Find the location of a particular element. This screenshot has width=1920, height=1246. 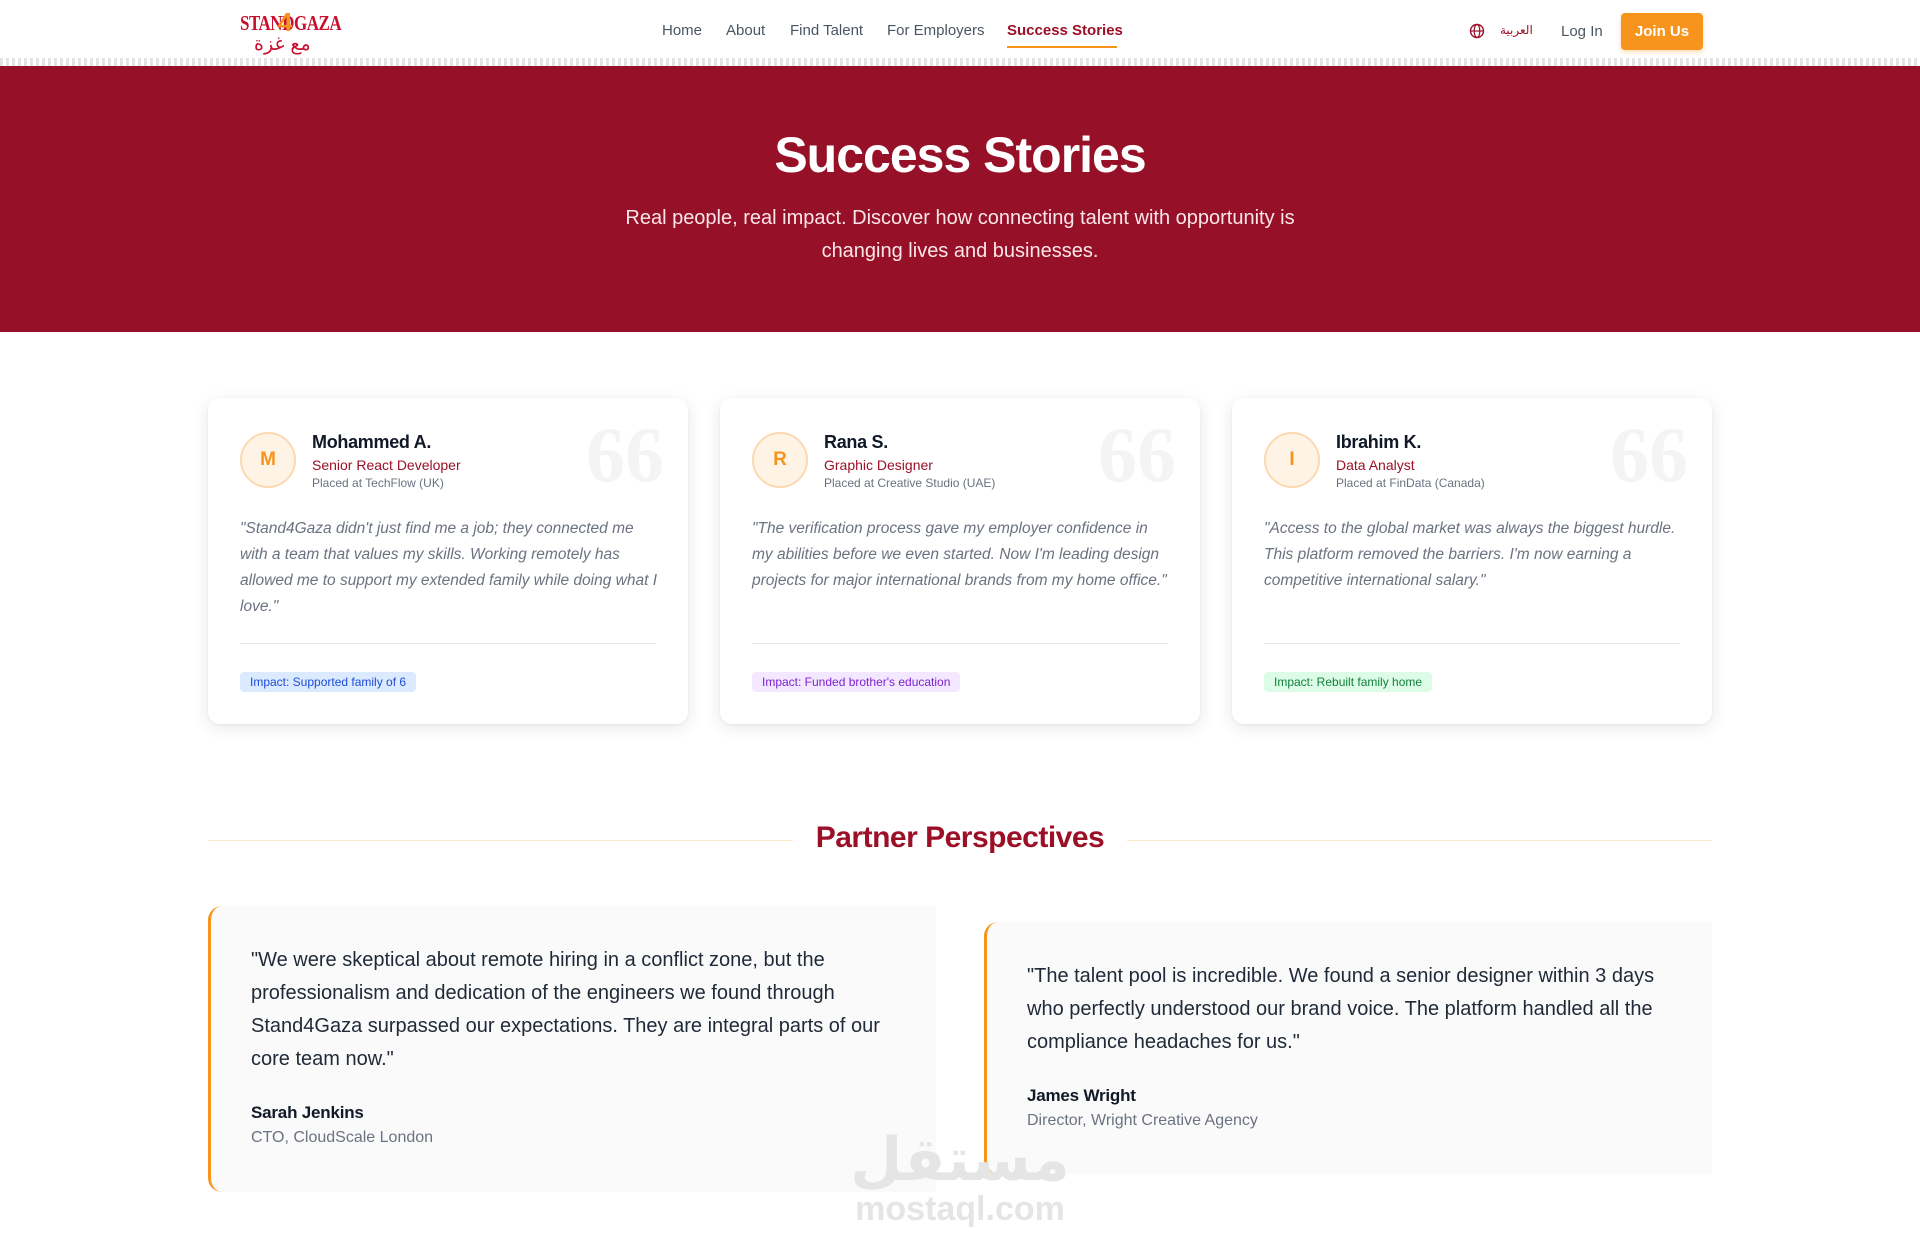

avatar: R is located at coordinates (780, 460).